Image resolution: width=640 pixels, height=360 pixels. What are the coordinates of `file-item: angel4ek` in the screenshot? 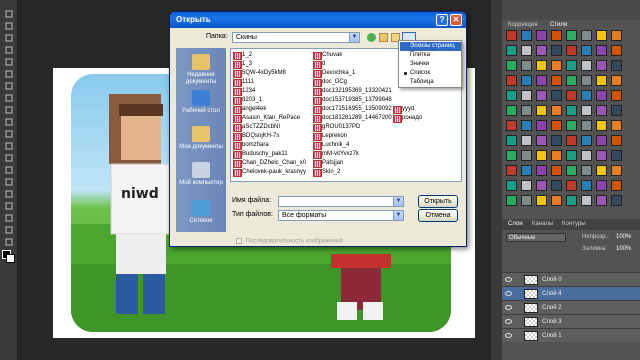 It's located at (249, 109).